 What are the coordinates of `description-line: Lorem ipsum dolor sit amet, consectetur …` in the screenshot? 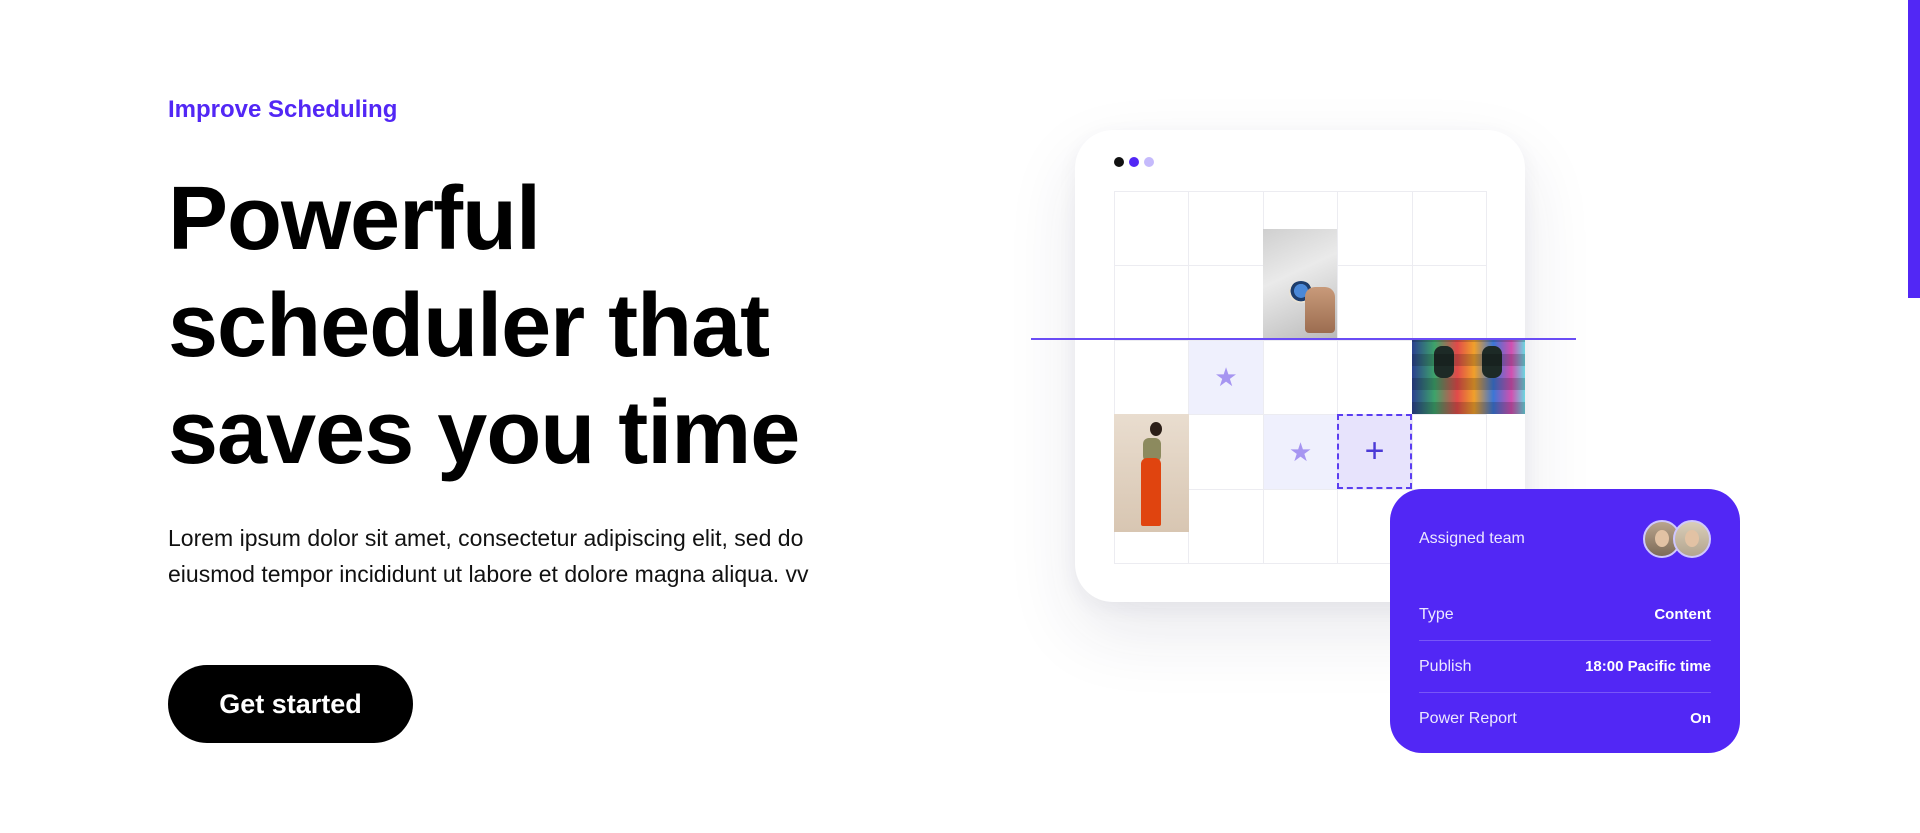 It's located at (486, 538).